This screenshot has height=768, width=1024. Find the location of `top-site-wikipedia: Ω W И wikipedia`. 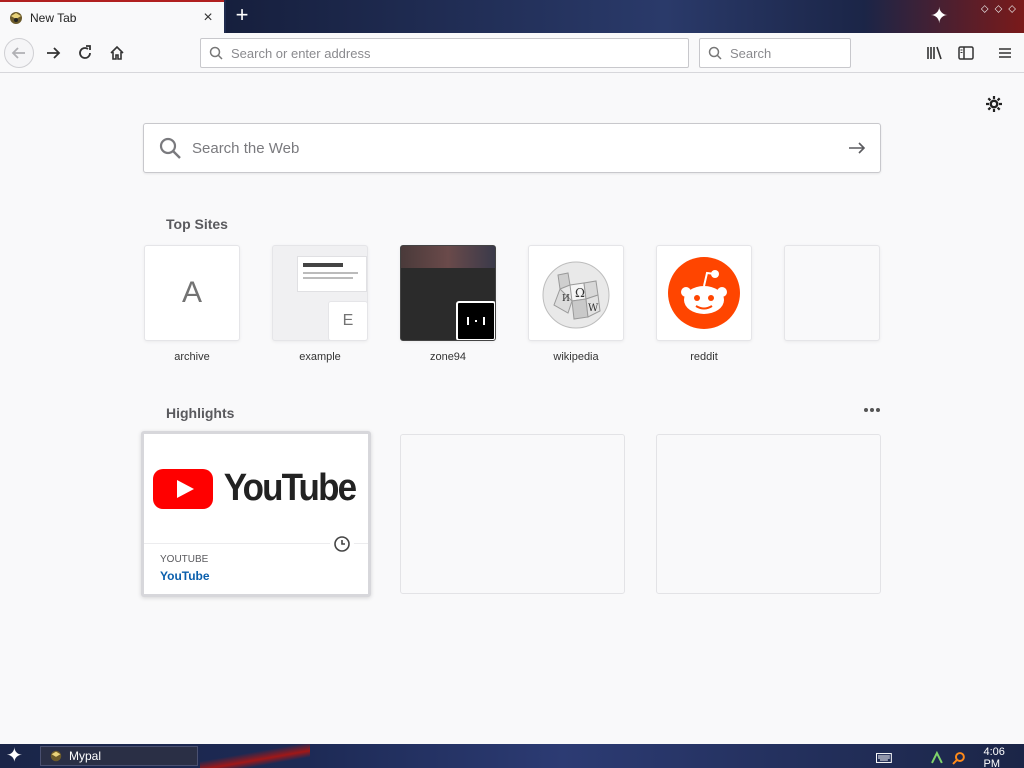

top-site-wikipedia: Ω W И wikipedia is located at coordinates (576, 304).